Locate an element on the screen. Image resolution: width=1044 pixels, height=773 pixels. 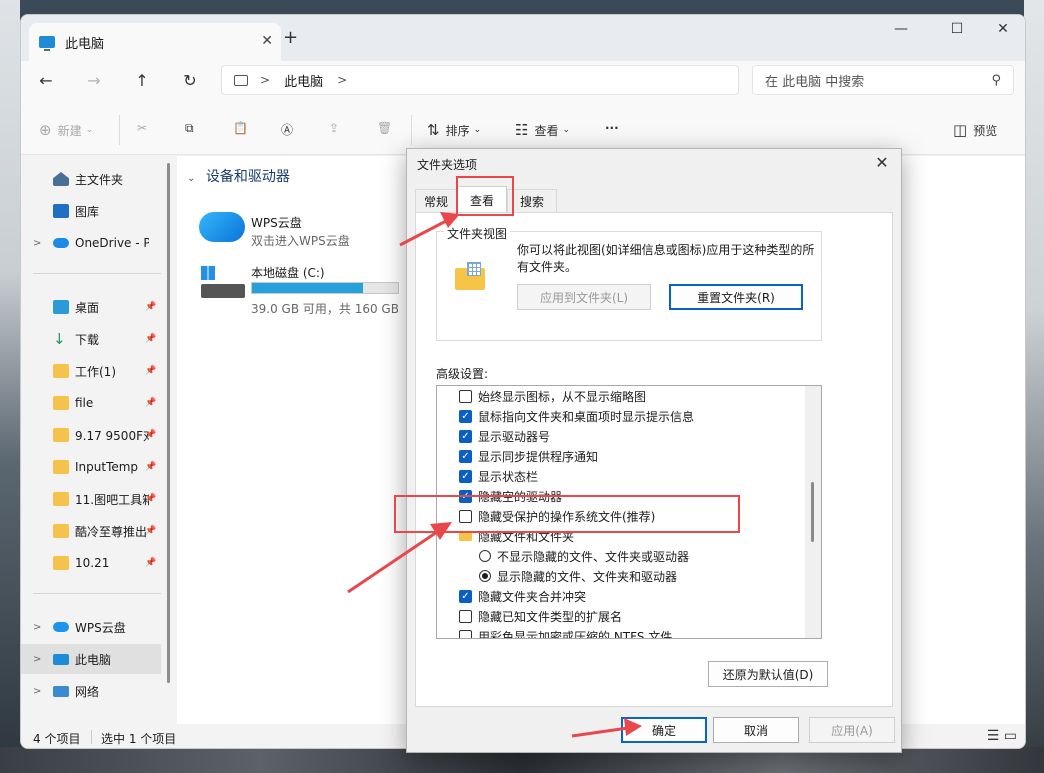
arrow-head-view-tab is located at coordinates (450, 220).